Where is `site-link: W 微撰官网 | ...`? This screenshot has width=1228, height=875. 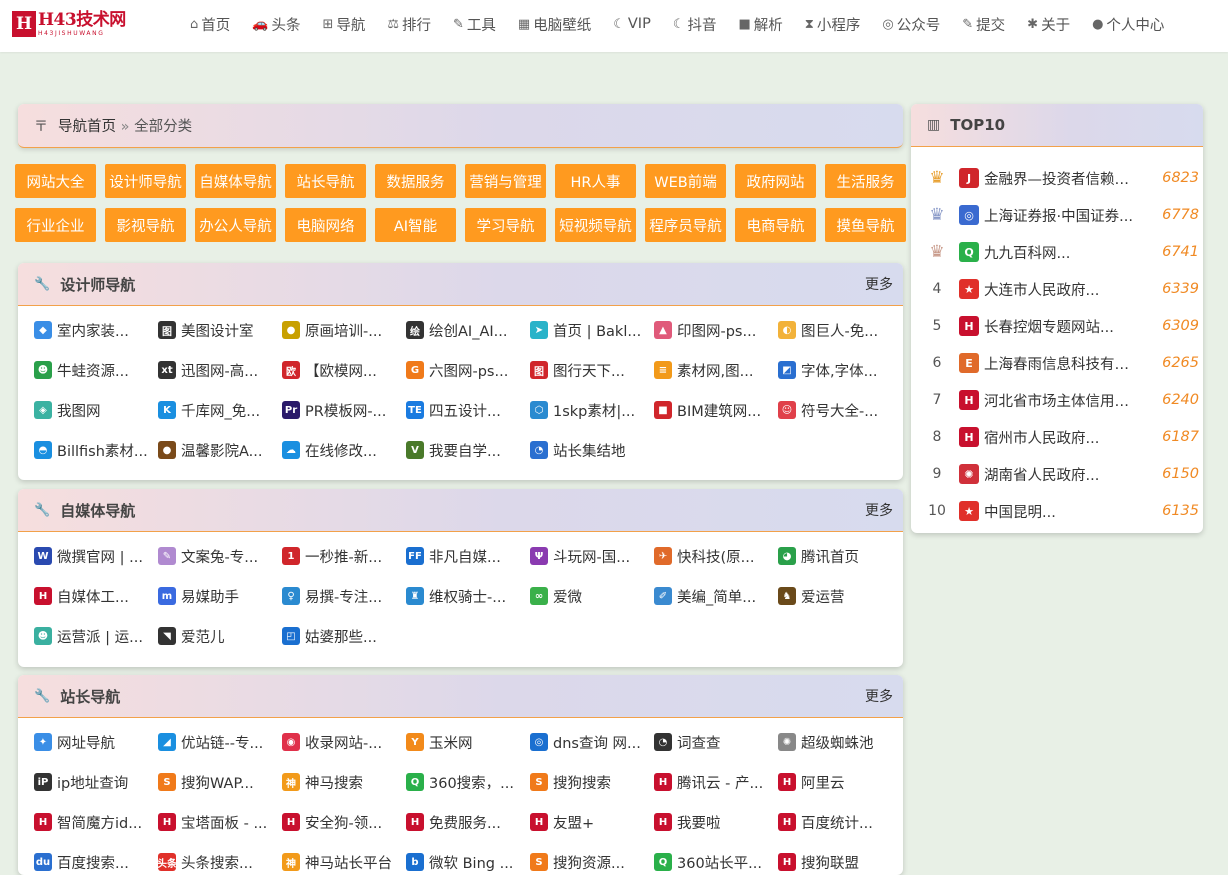
site-link: W 微撰官网 | ... is located at coordinates (93, 556).